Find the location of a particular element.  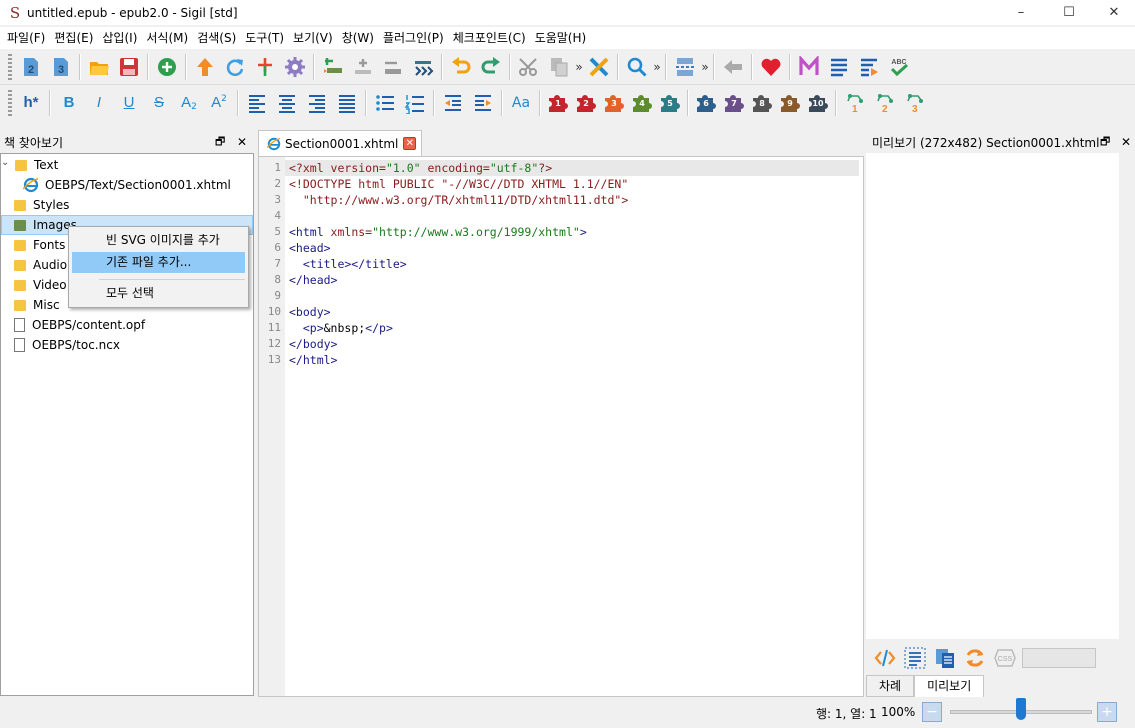

tree-item-toc-ncx: OEBPS/toc.ncx is located at coordinates (67, 345).